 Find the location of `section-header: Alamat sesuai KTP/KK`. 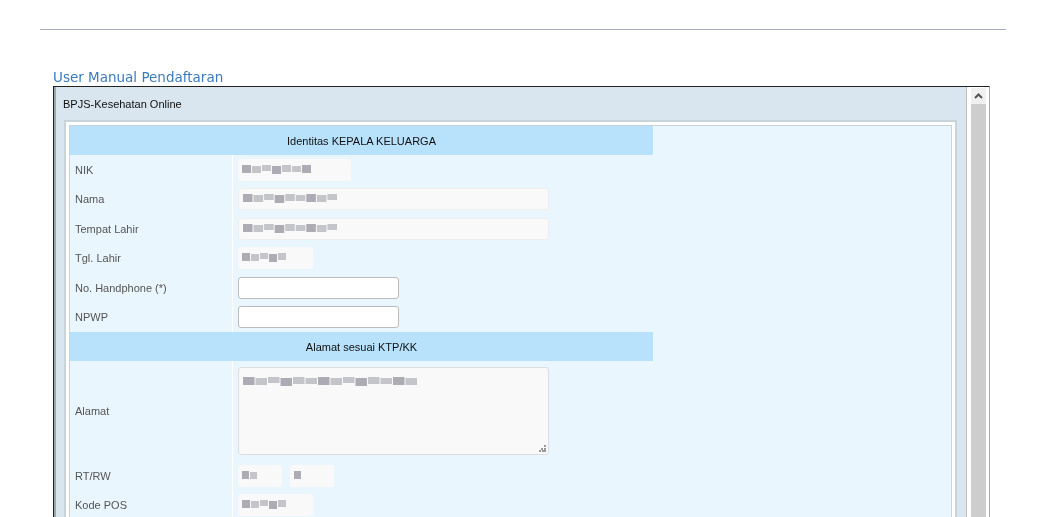

section-header: Alamat sesuai KTP/KK is located at coordinates (361, 346).